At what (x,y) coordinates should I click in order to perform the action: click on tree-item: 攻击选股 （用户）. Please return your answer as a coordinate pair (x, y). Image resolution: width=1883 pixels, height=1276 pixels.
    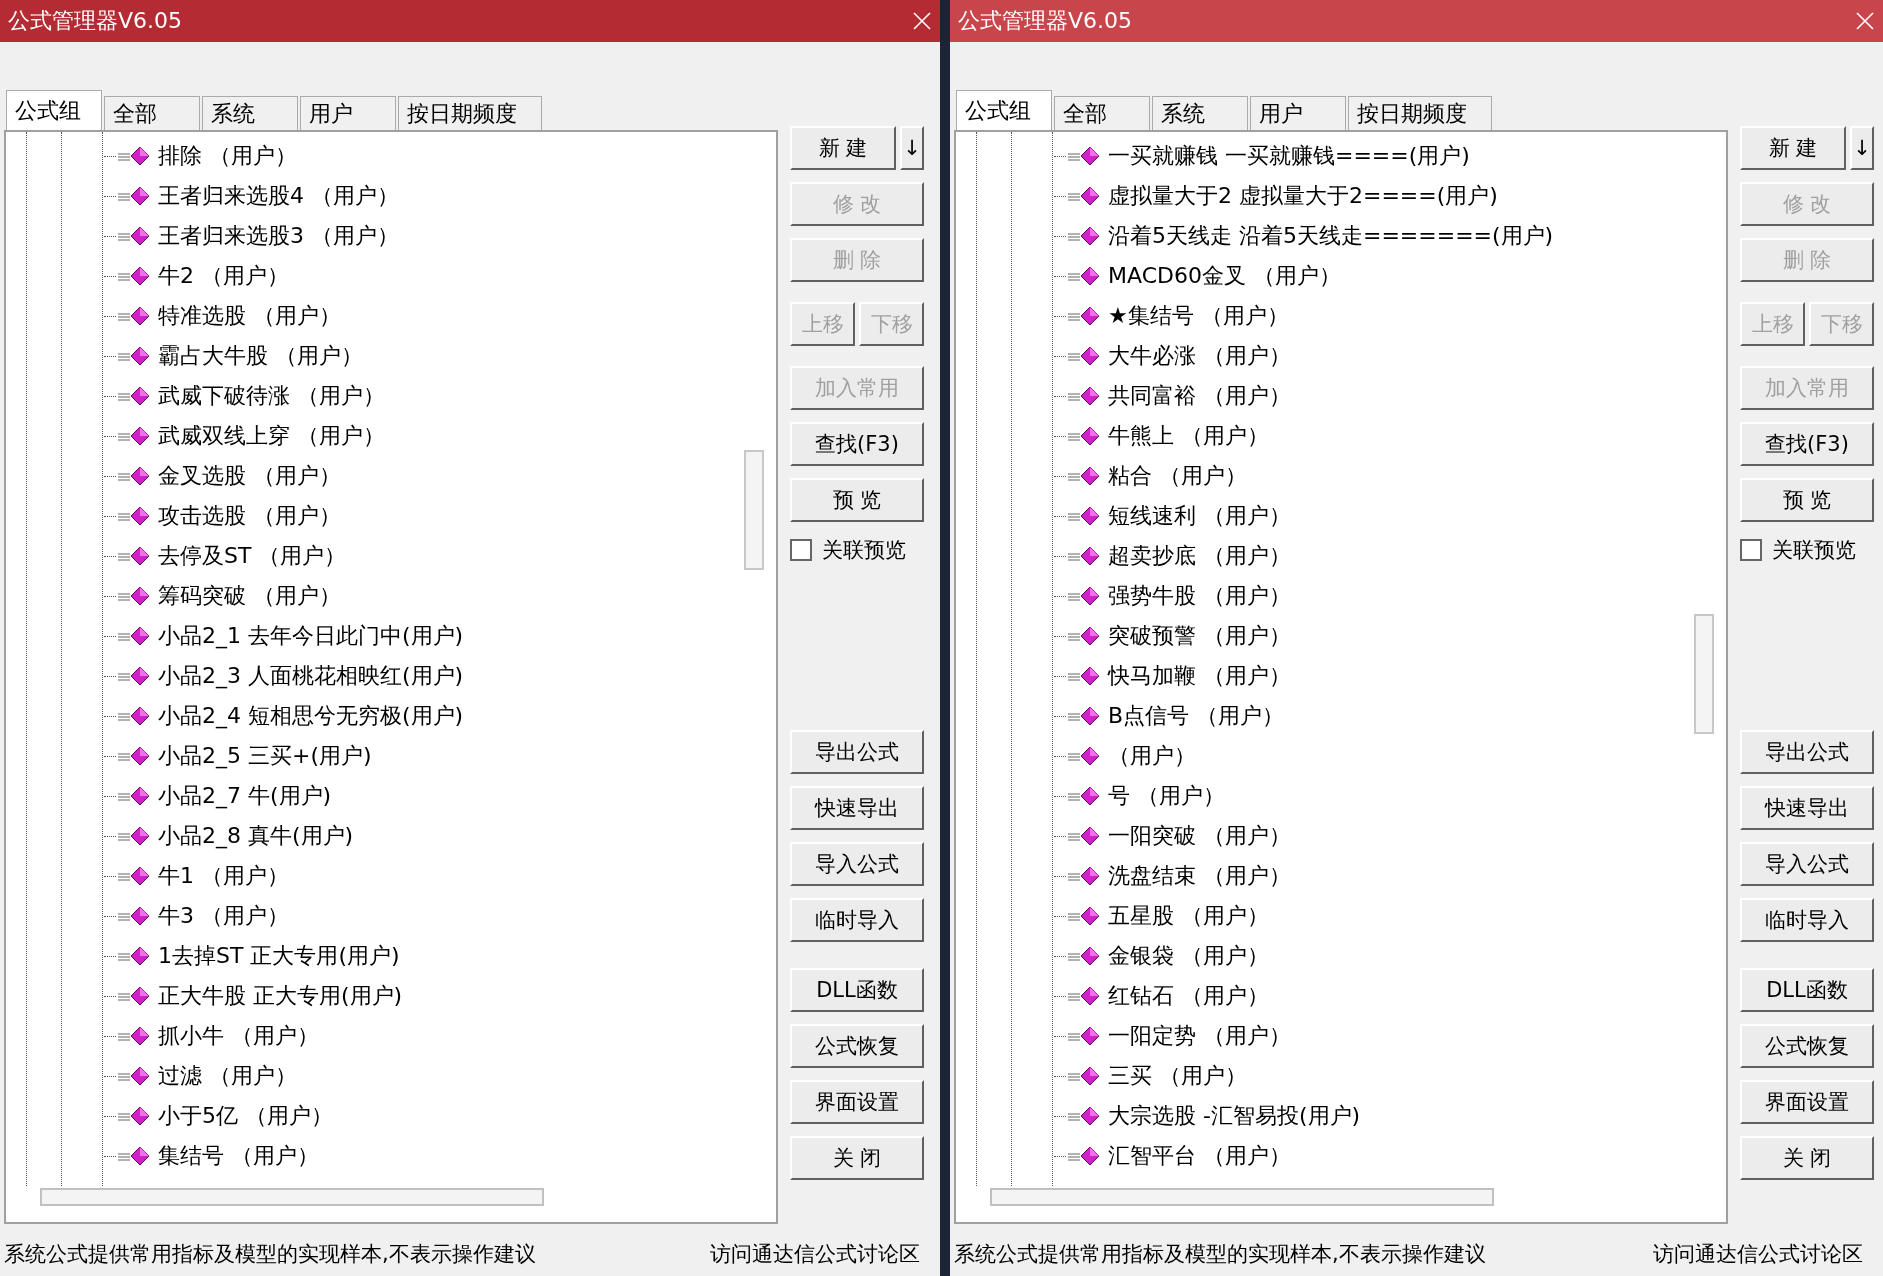
    Looking at the image, I should click on (249, 516).